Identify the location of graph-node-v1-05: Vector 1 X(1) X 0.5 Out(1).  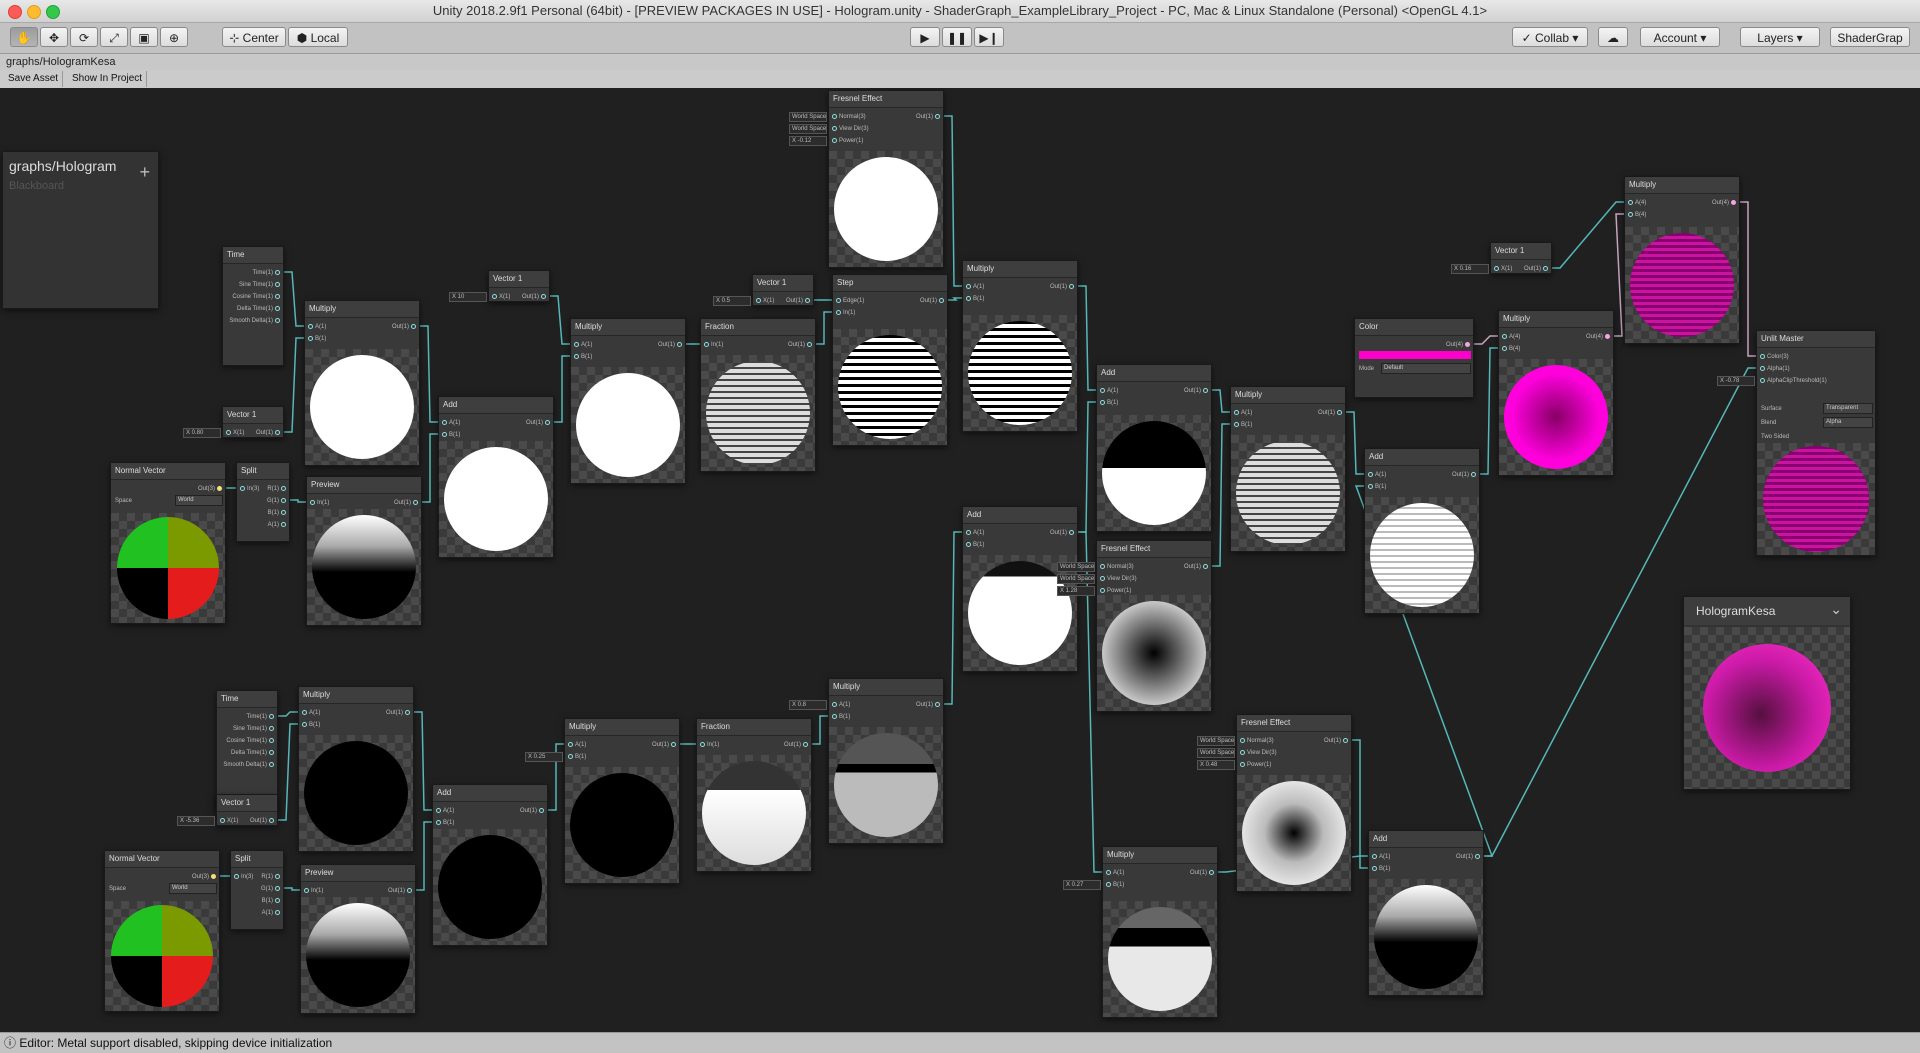
(763, 290).